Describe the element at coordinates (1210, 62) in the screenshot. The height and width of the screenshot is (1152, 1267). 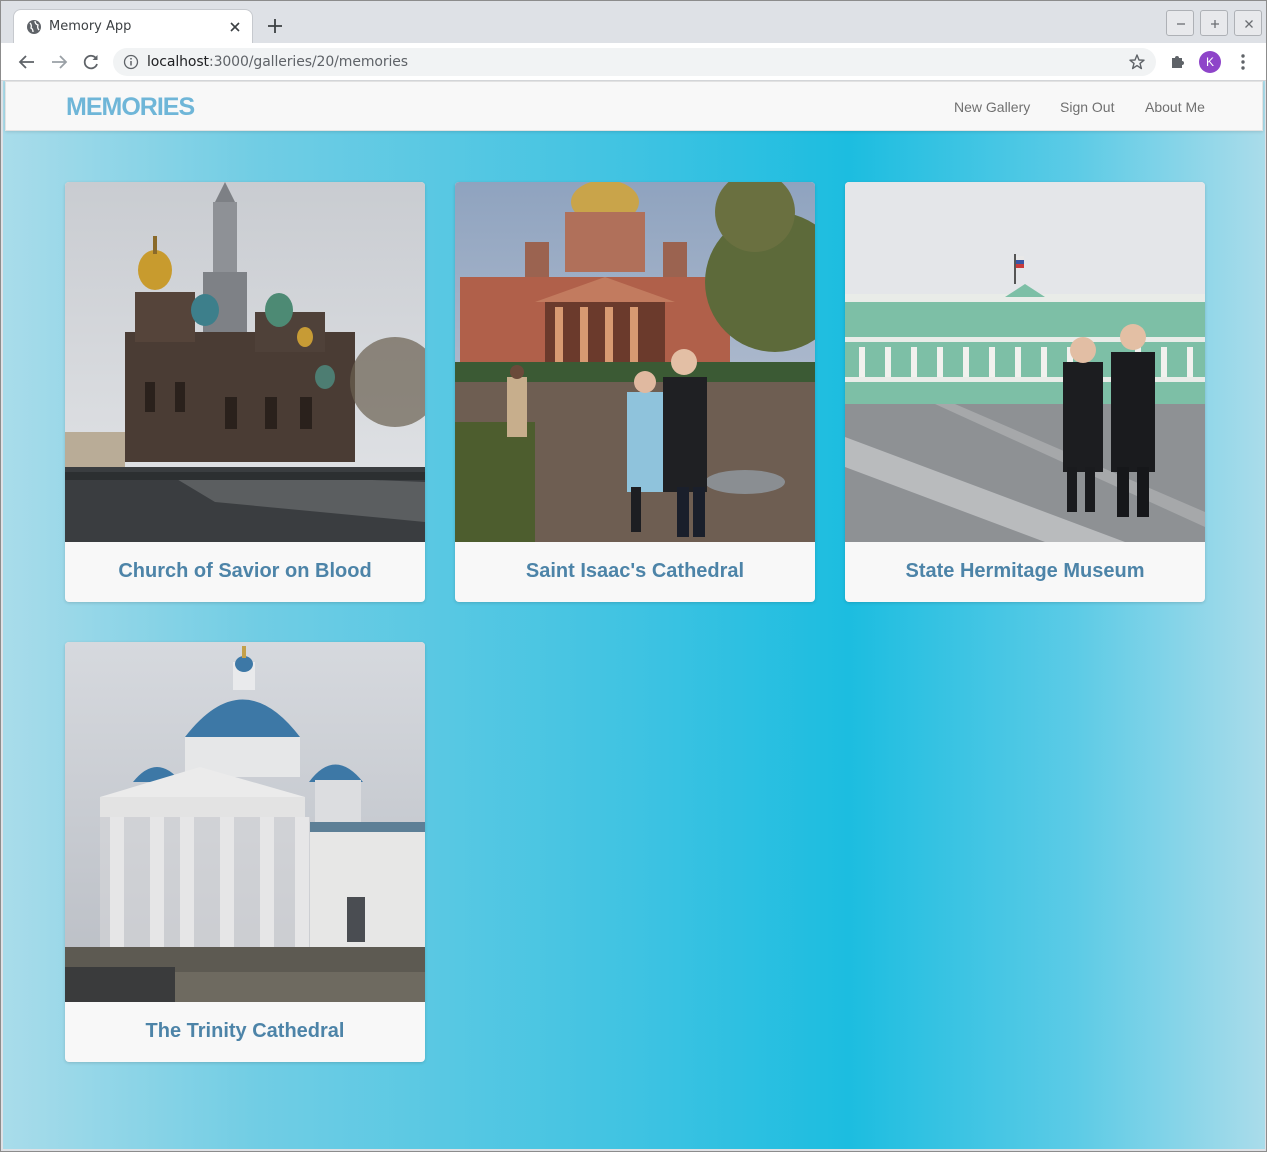
I see `profile-avatar: K` at that location.